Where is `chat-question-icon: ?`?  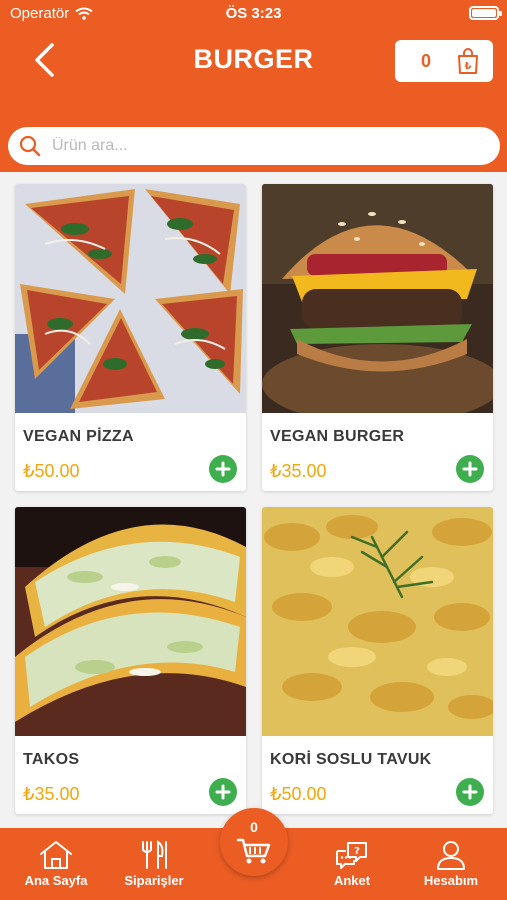
chat-question-icon: ? is located at coordinates (351, 855).